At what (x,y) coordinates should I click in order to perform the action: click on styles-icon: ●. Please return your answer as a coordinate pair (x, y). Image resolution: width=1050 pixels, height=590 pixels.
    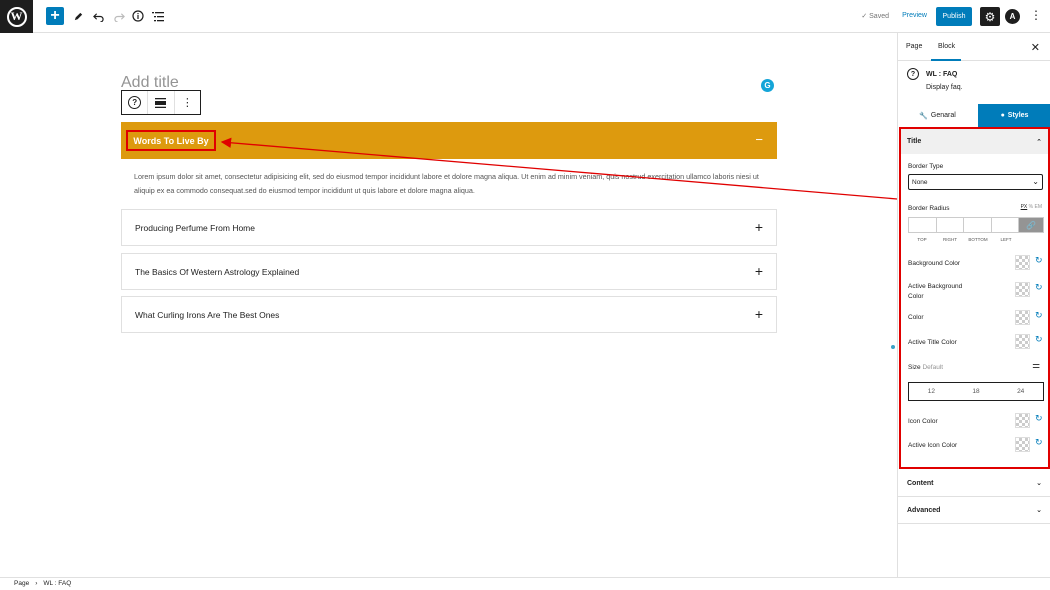
    Looking at the image, I should click on (1002, 115).